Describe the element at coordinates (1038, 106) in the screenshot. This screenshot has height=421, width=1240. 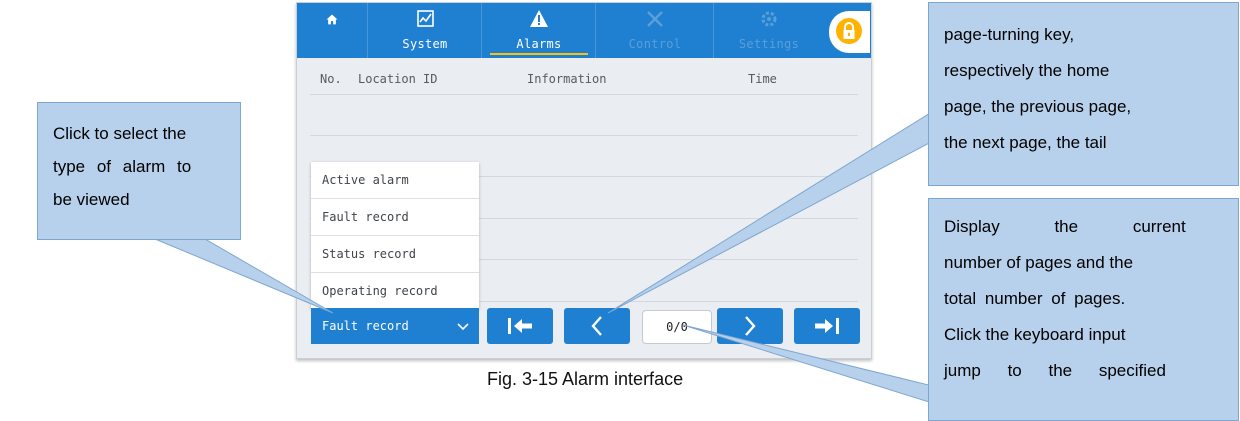
I see `callout-text-line: page, the previous page,` at that location.